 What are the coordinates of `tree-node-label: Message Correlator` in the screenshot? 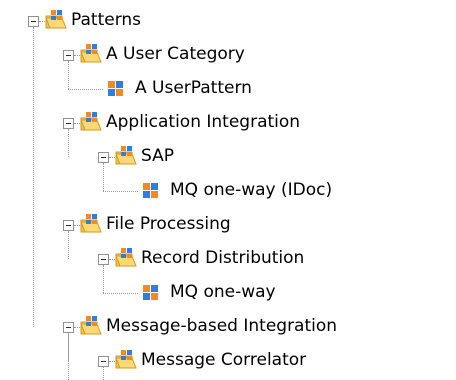 It's located at (224, 360).